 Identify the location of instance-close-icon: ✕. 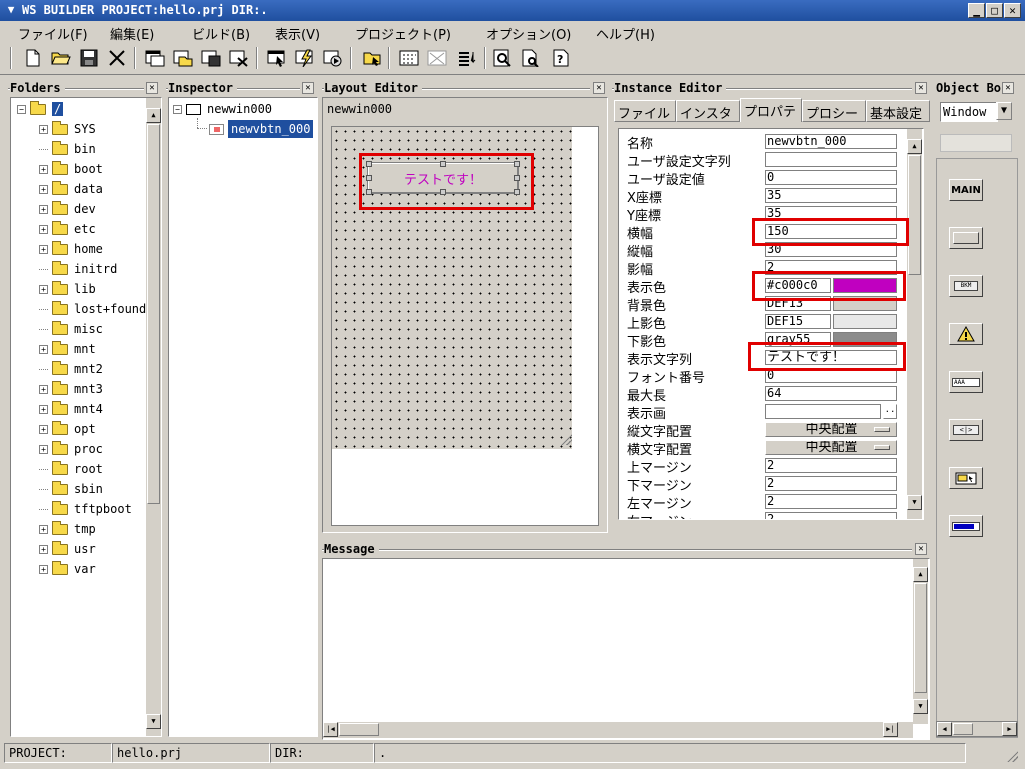
(921, 88).